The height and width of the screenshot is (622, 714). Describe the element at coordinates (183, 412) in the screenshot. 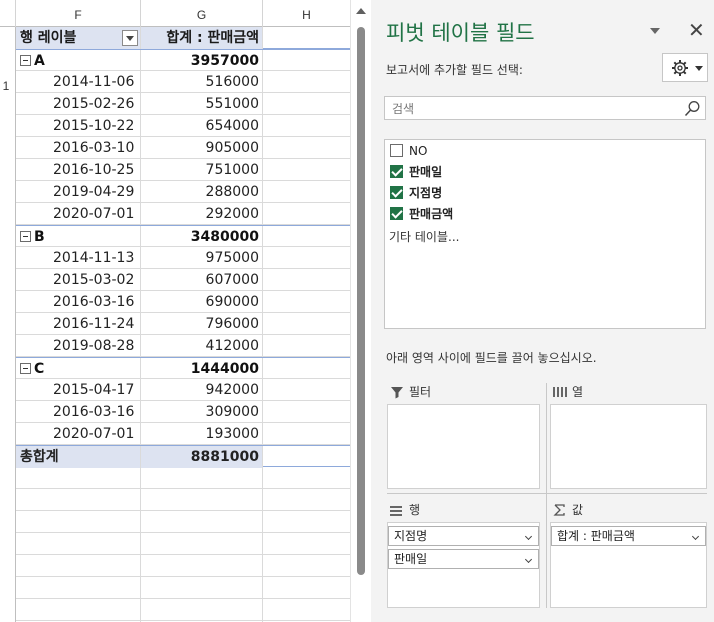

I see `item-row: 2016-03-16 309000` at that location.